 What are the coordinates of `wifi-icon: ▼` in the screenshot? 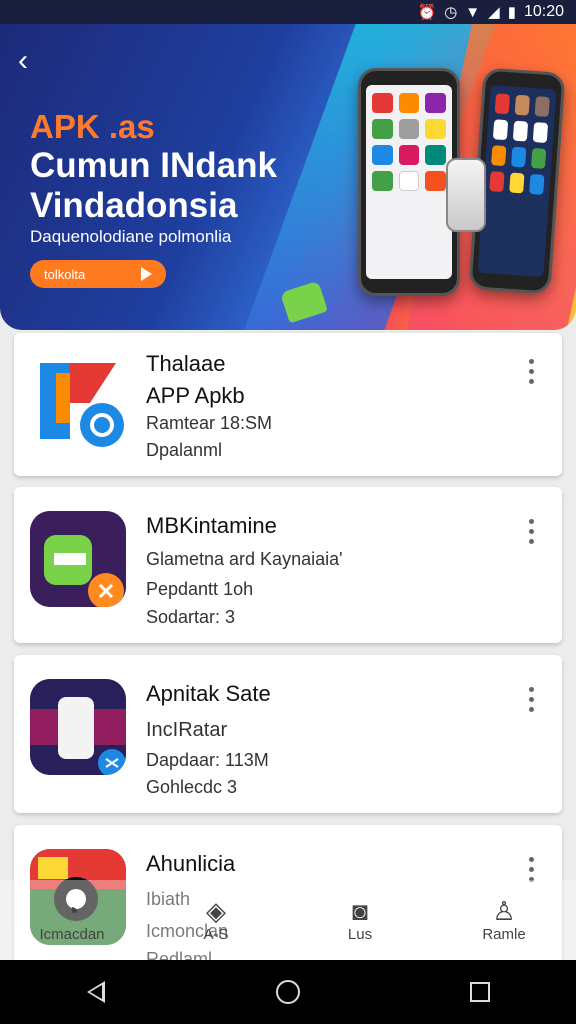 It's located at (473, 12).